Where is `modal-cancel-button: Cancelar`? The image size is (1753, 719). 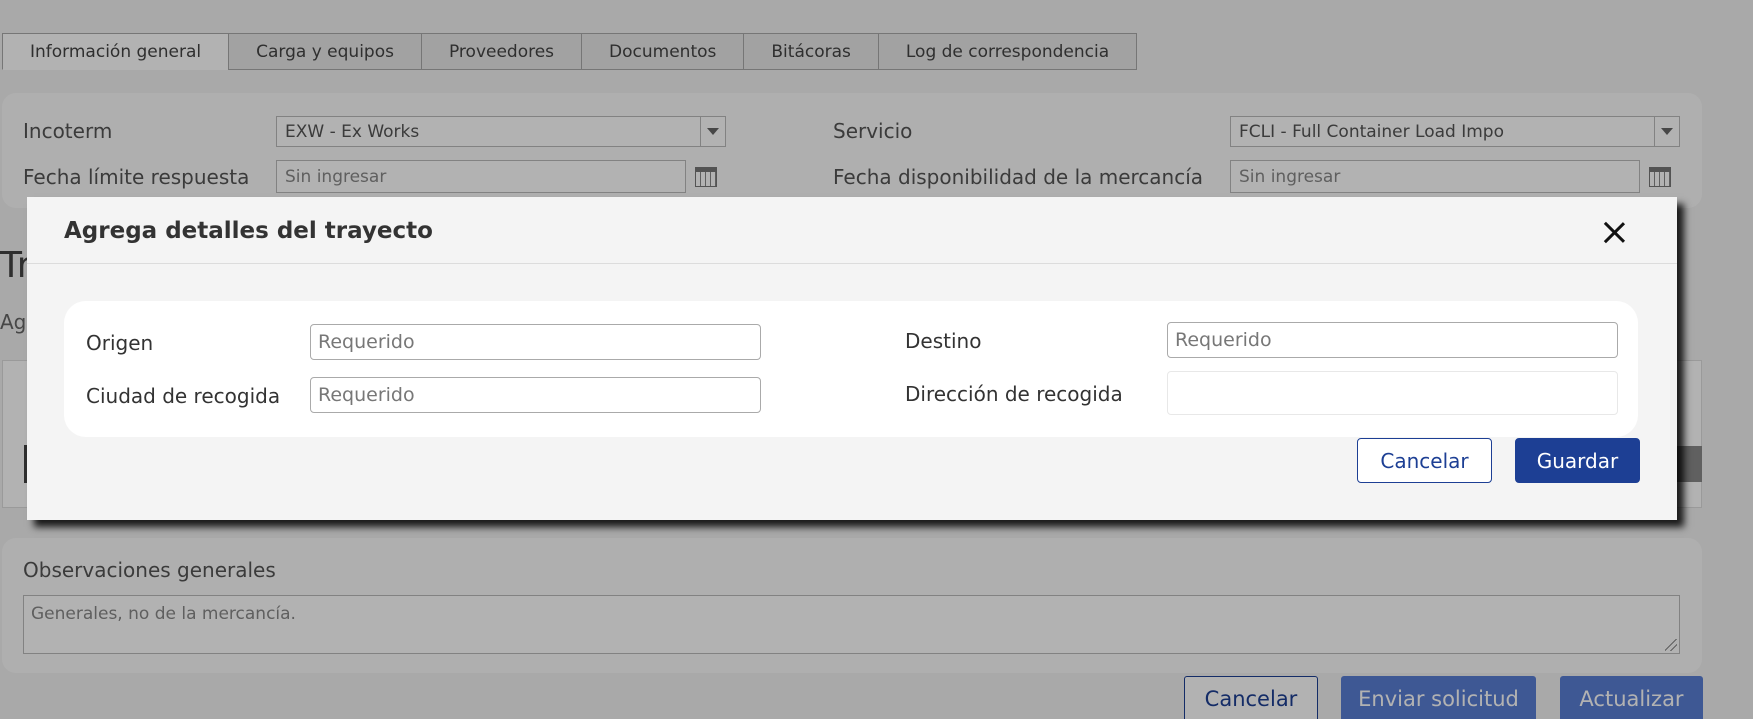 modal-cancel-button: Cancelar is located at coordinates (1424, 460).